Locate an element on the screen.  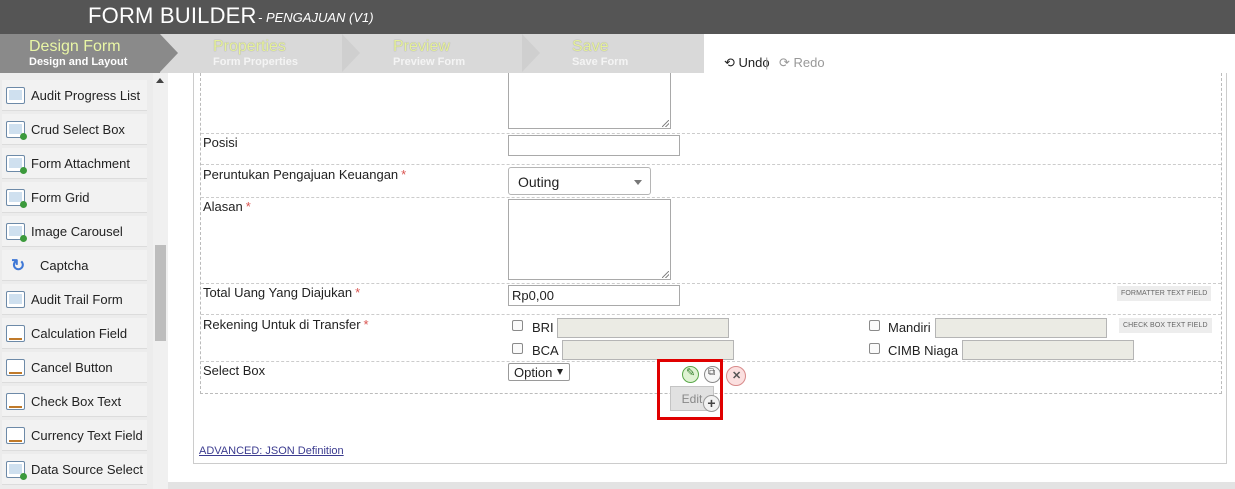
field-type-badge: CHECK BOX TEXT FIELD is located at coordinates (1165, 325).